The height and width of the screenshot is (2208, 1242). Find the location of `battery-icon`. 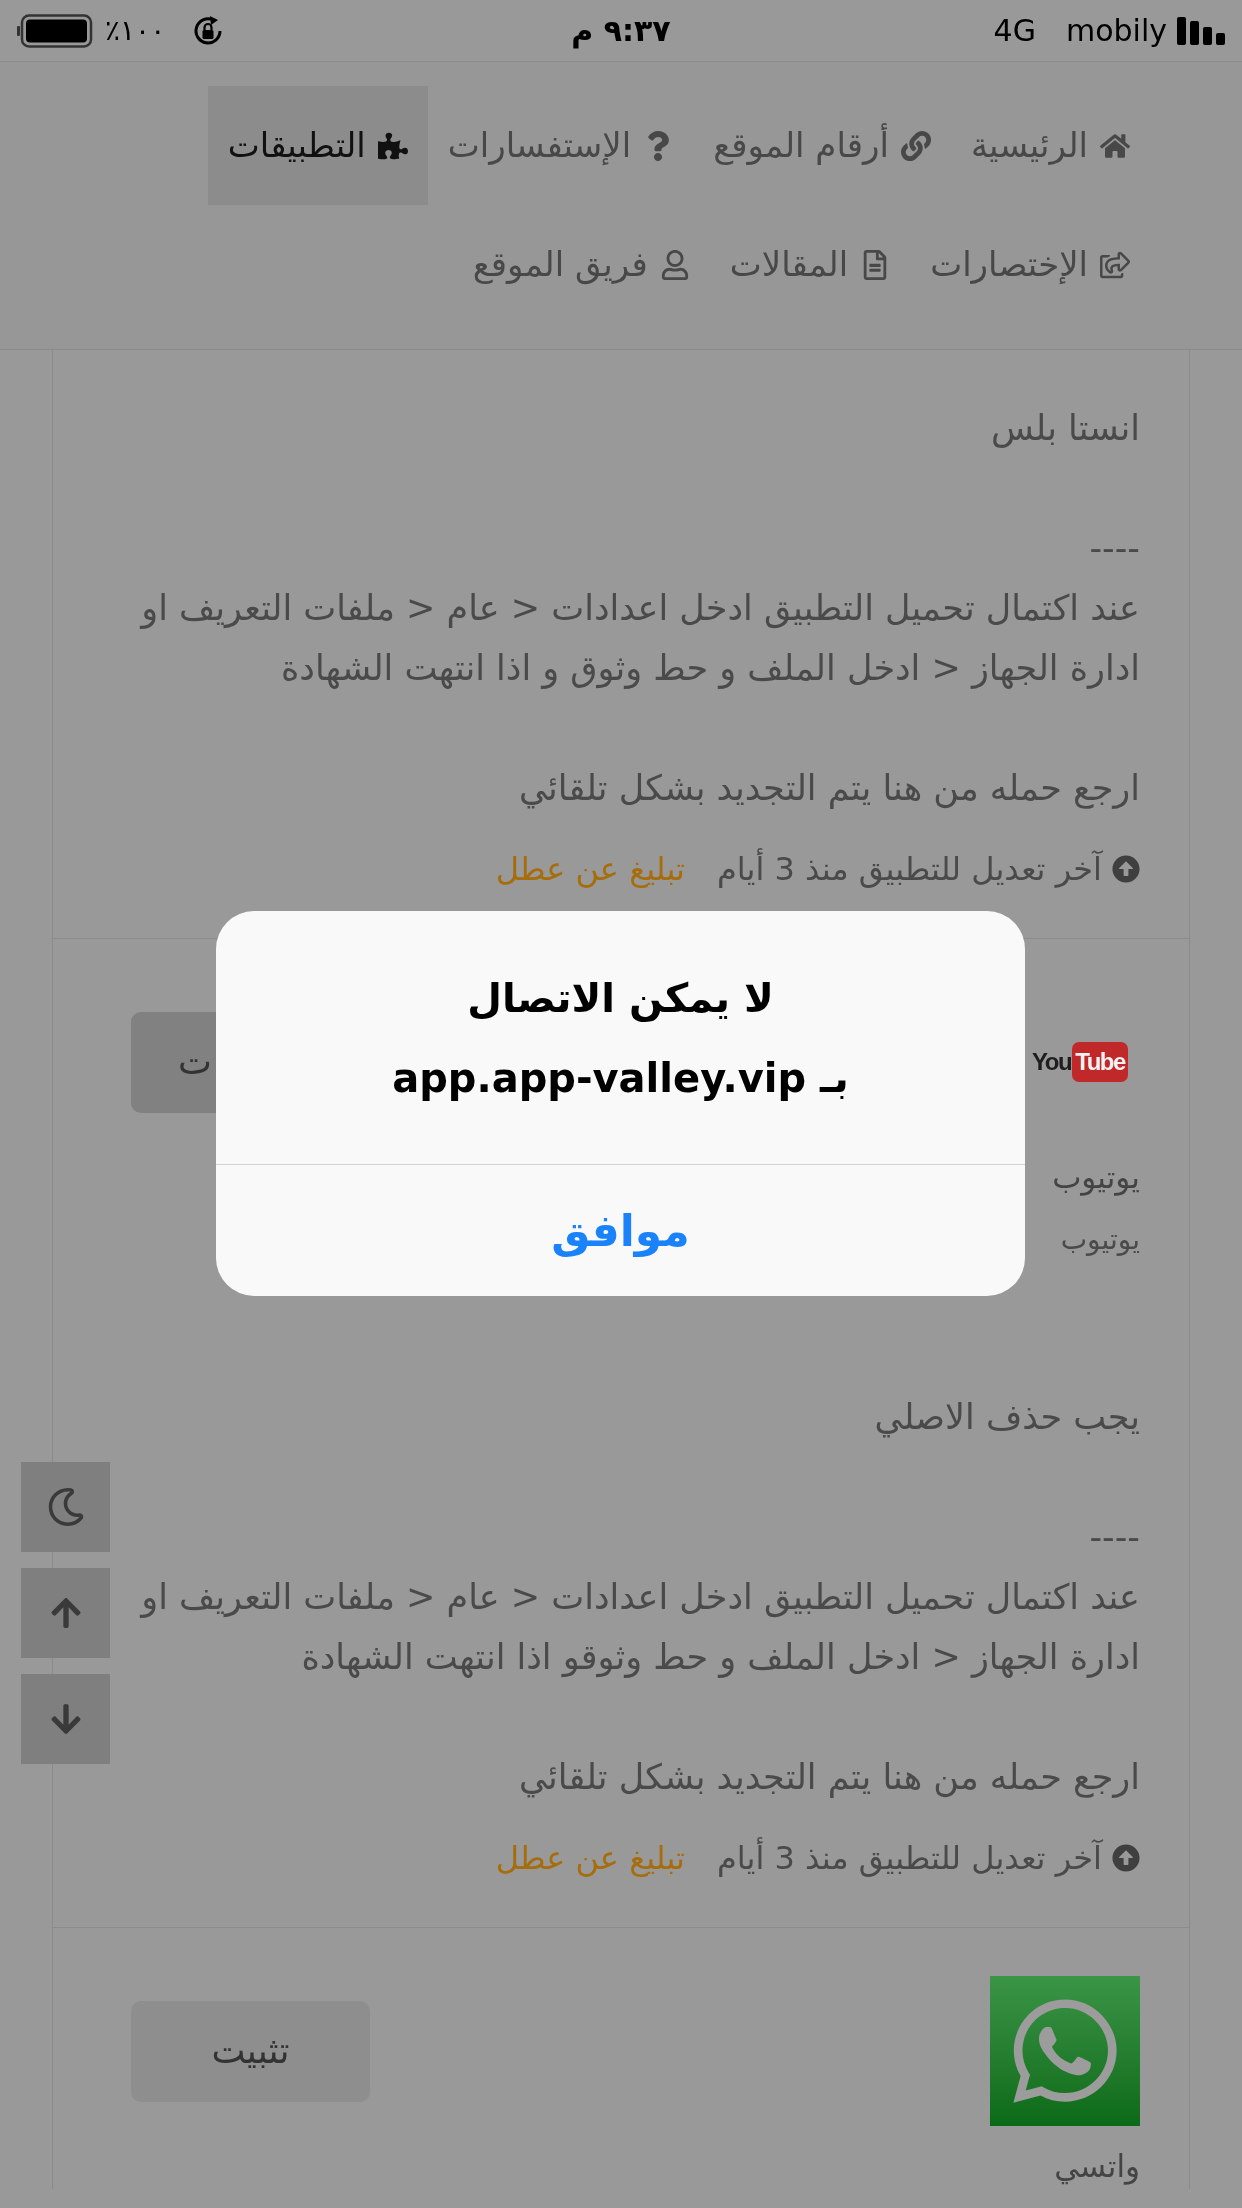

battery-icon is located at coordinates (55, 30).